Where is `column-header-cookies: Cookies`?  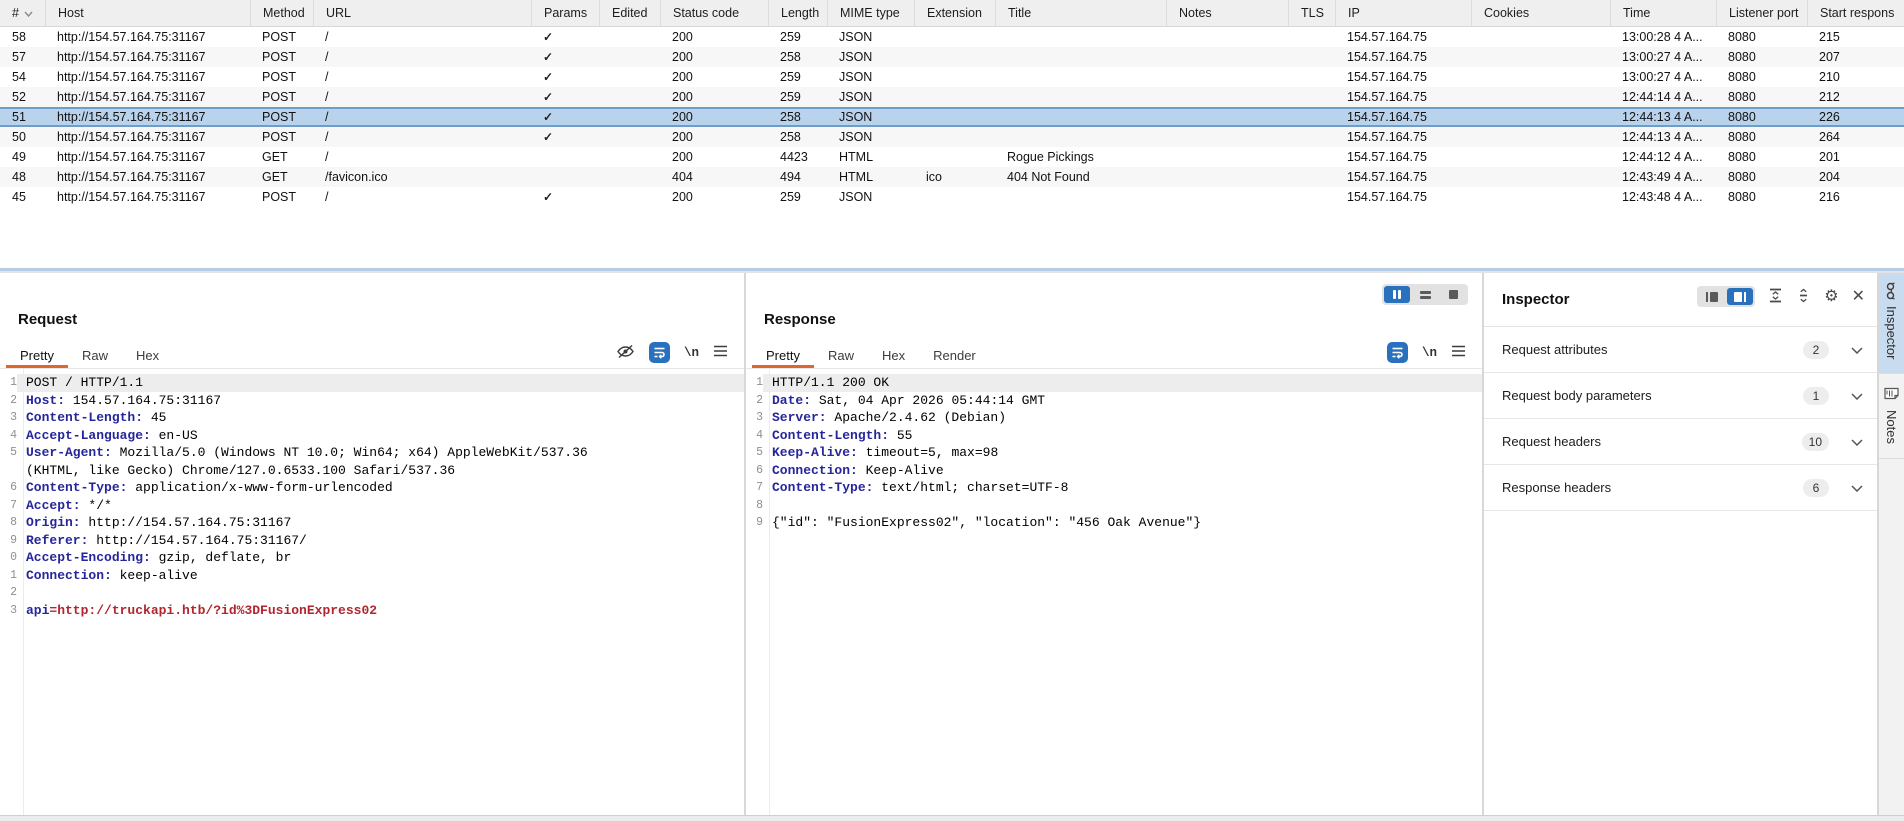 column-header-cookies: Cookies is located at coordinates (1540, 13).